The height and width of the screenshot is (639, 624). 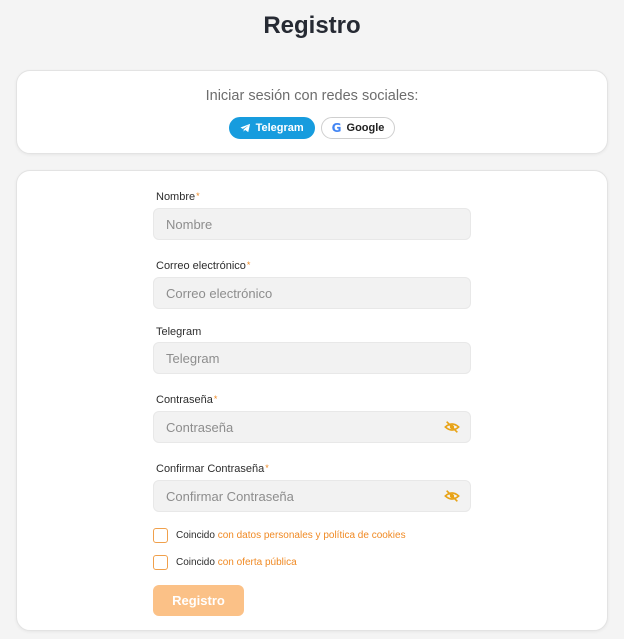 I want to click on name-label: Nombre*, so click(x=178, y=197).